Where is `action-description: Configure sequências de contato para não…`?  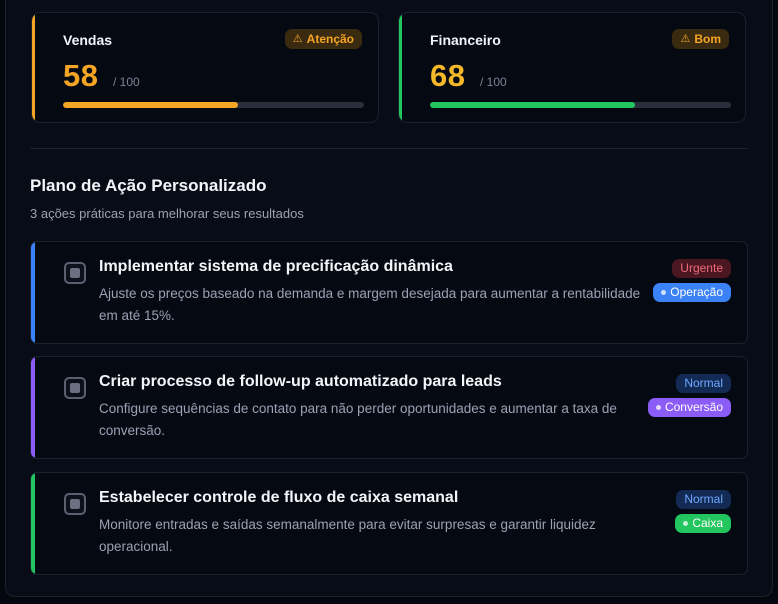
action-description: Configure sequências de contato para não… is located at coordinates (358, 419).